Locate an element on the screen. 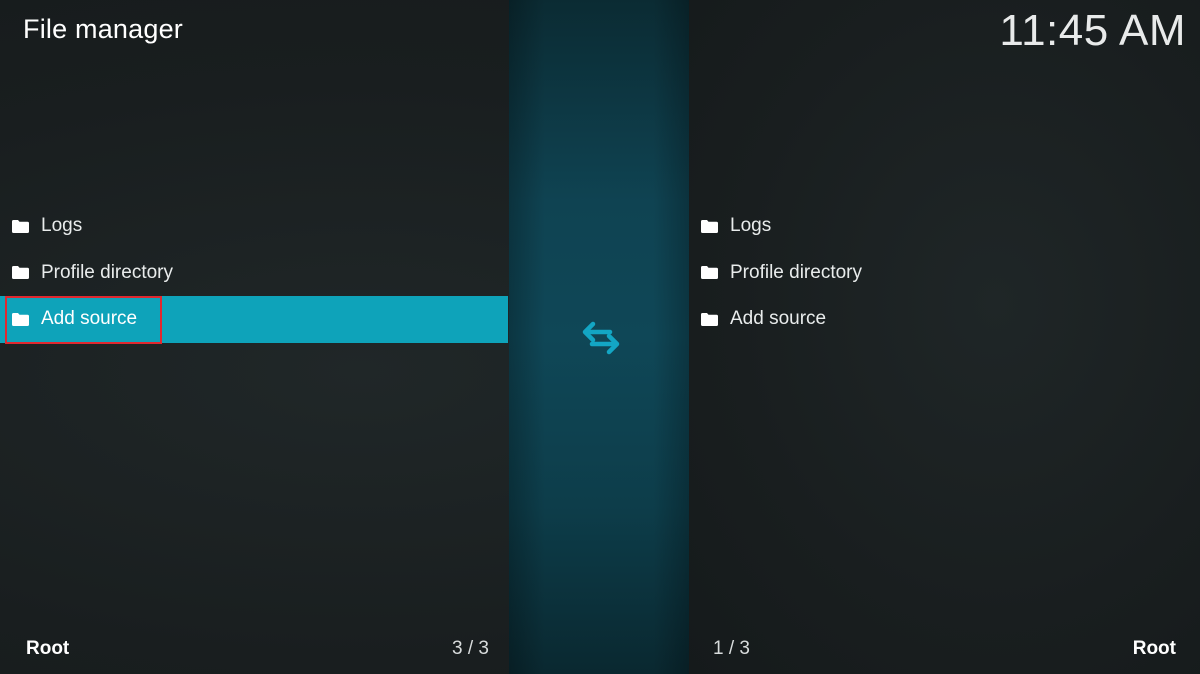 This screenshot has height=674, width=1200. list-item-add-source-right: Add source is located at coordinates (944, 319).